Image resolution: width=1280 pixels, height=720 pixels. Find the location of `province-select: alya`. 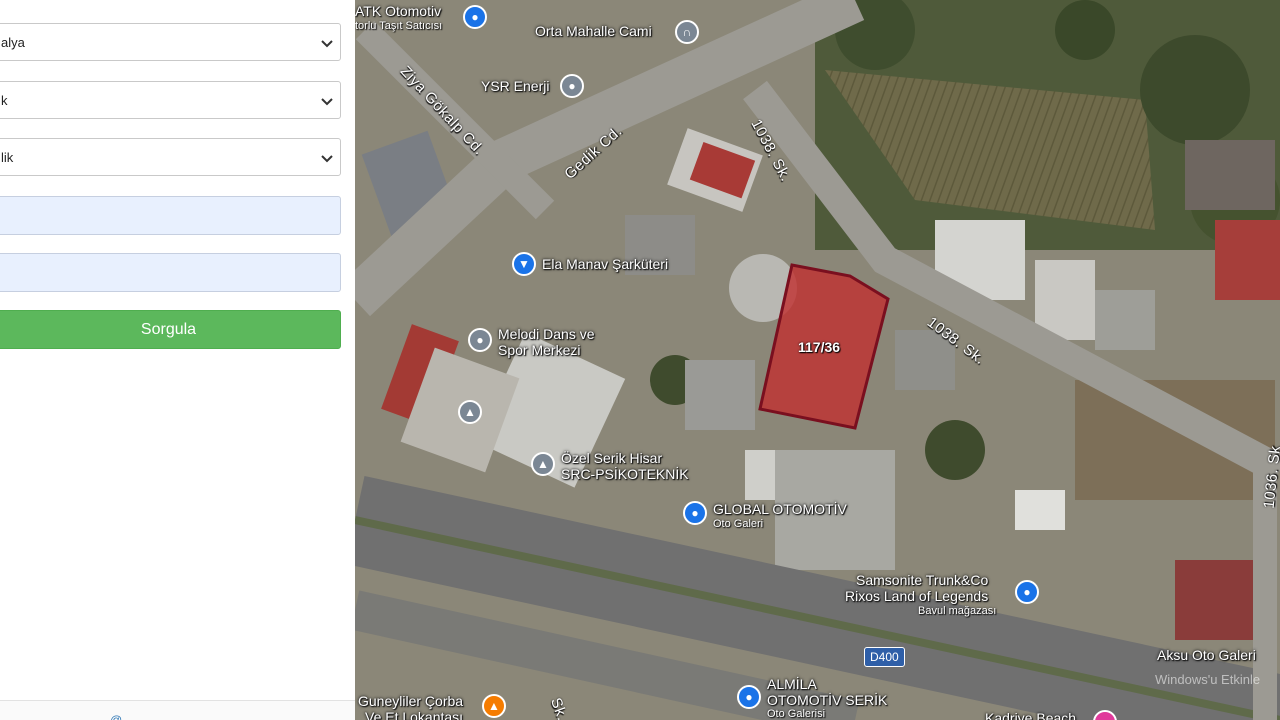

province-select: alya is located at coordinates (170, 42).